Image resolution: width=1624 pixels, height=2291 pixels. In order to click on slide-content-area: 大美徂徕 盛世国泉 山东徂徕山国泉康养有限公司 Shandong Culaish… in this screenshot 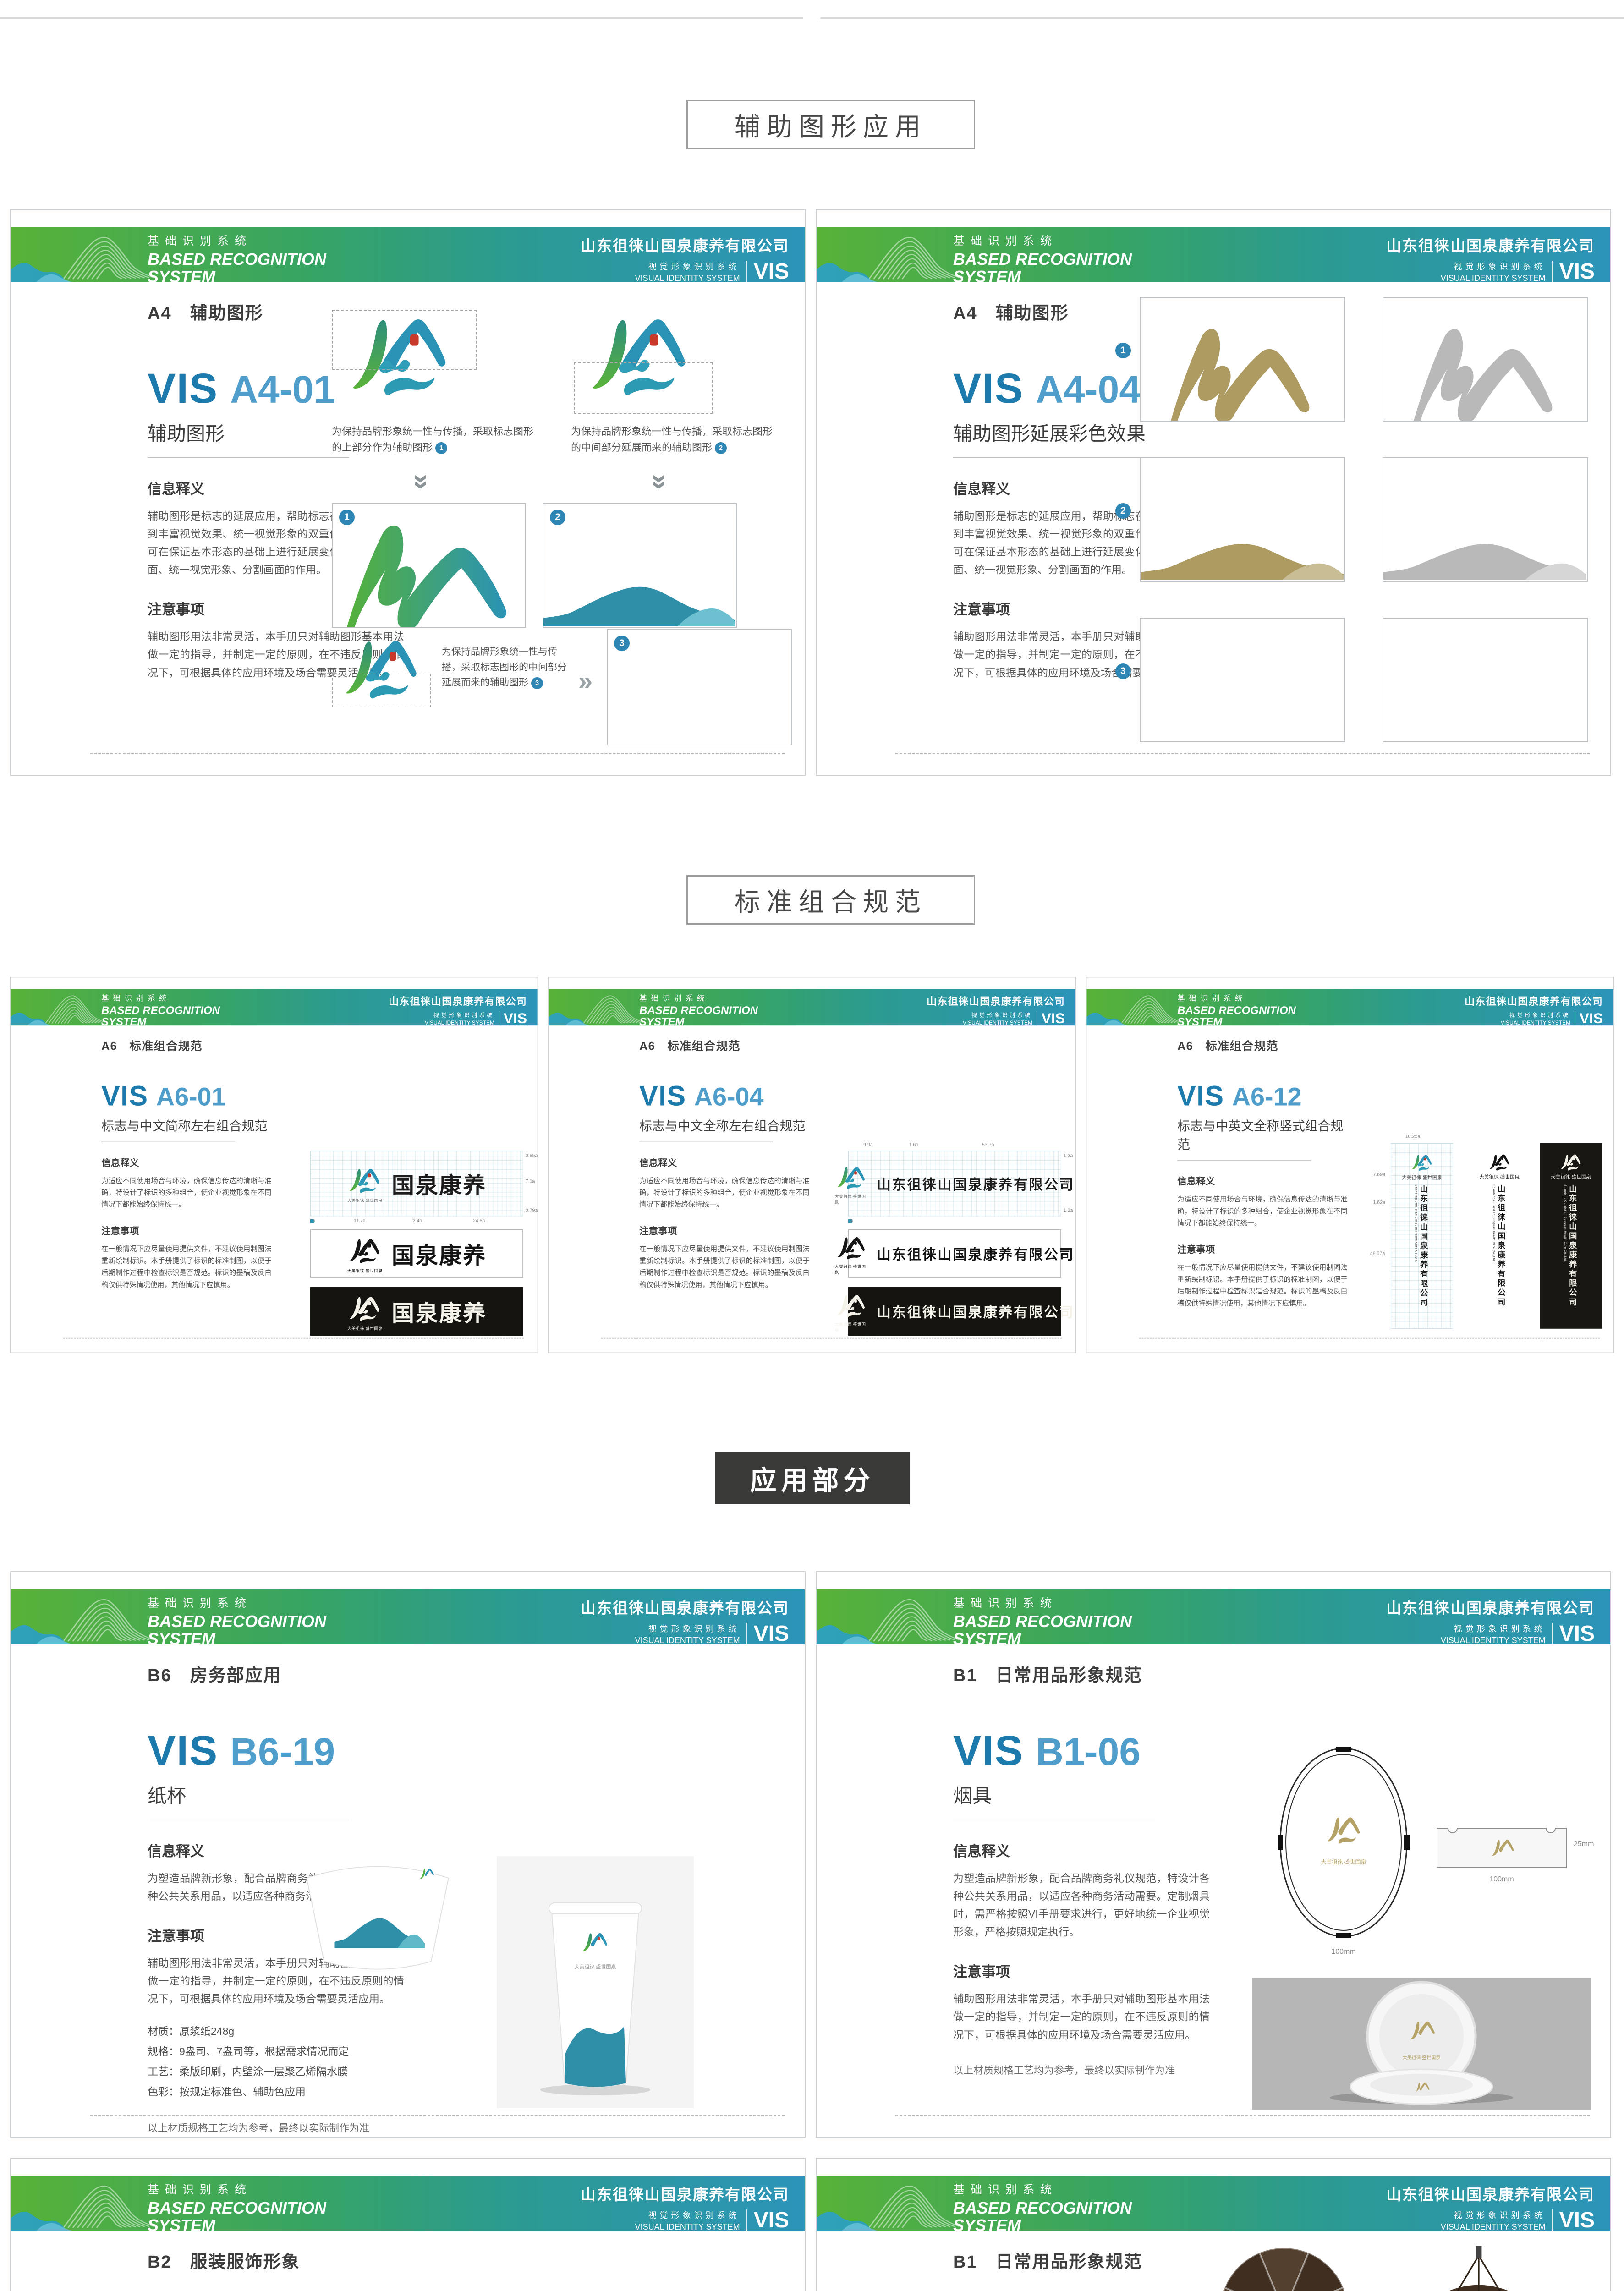, I will do `click(1349, 1164)`.